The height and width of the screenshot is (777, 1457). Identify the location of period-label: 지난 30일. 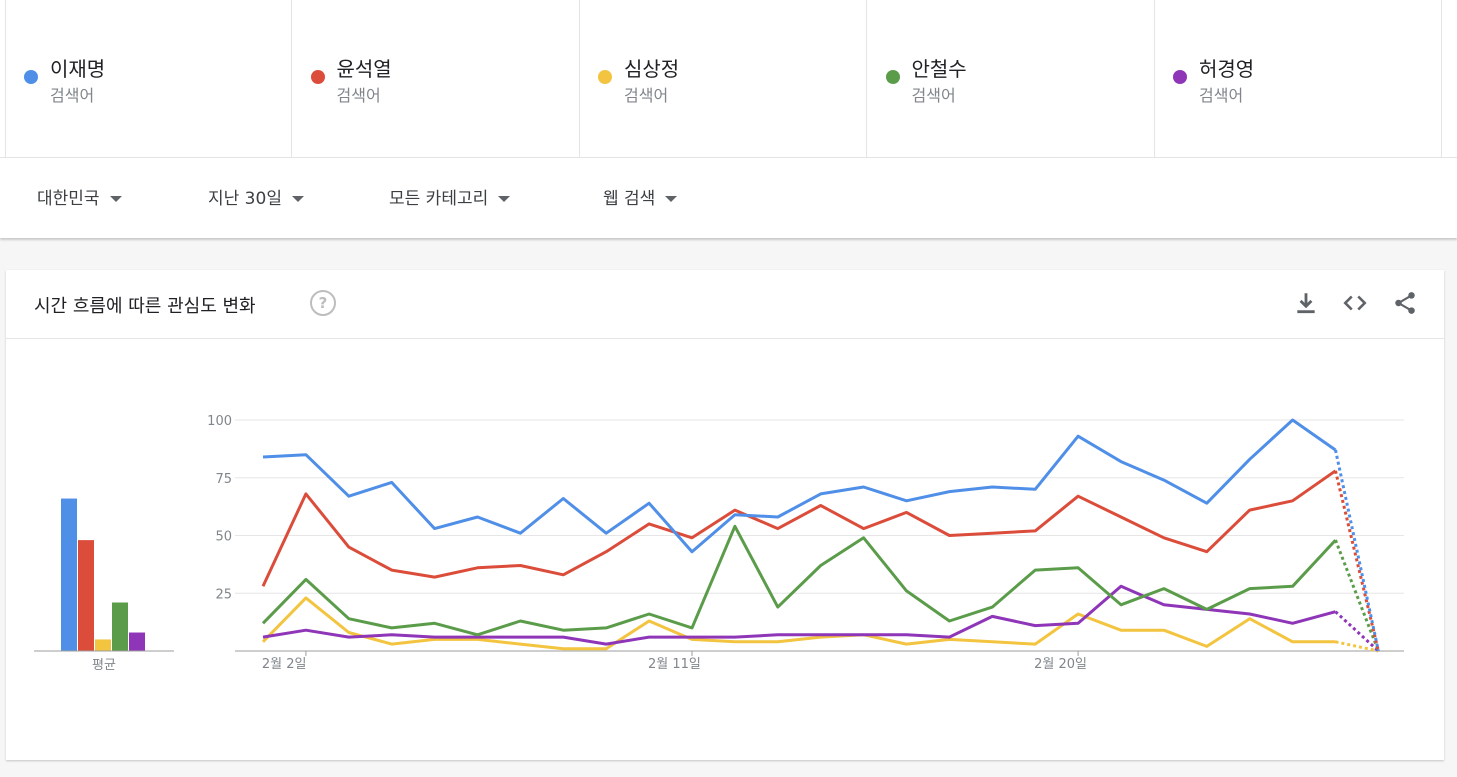
(245, 199).